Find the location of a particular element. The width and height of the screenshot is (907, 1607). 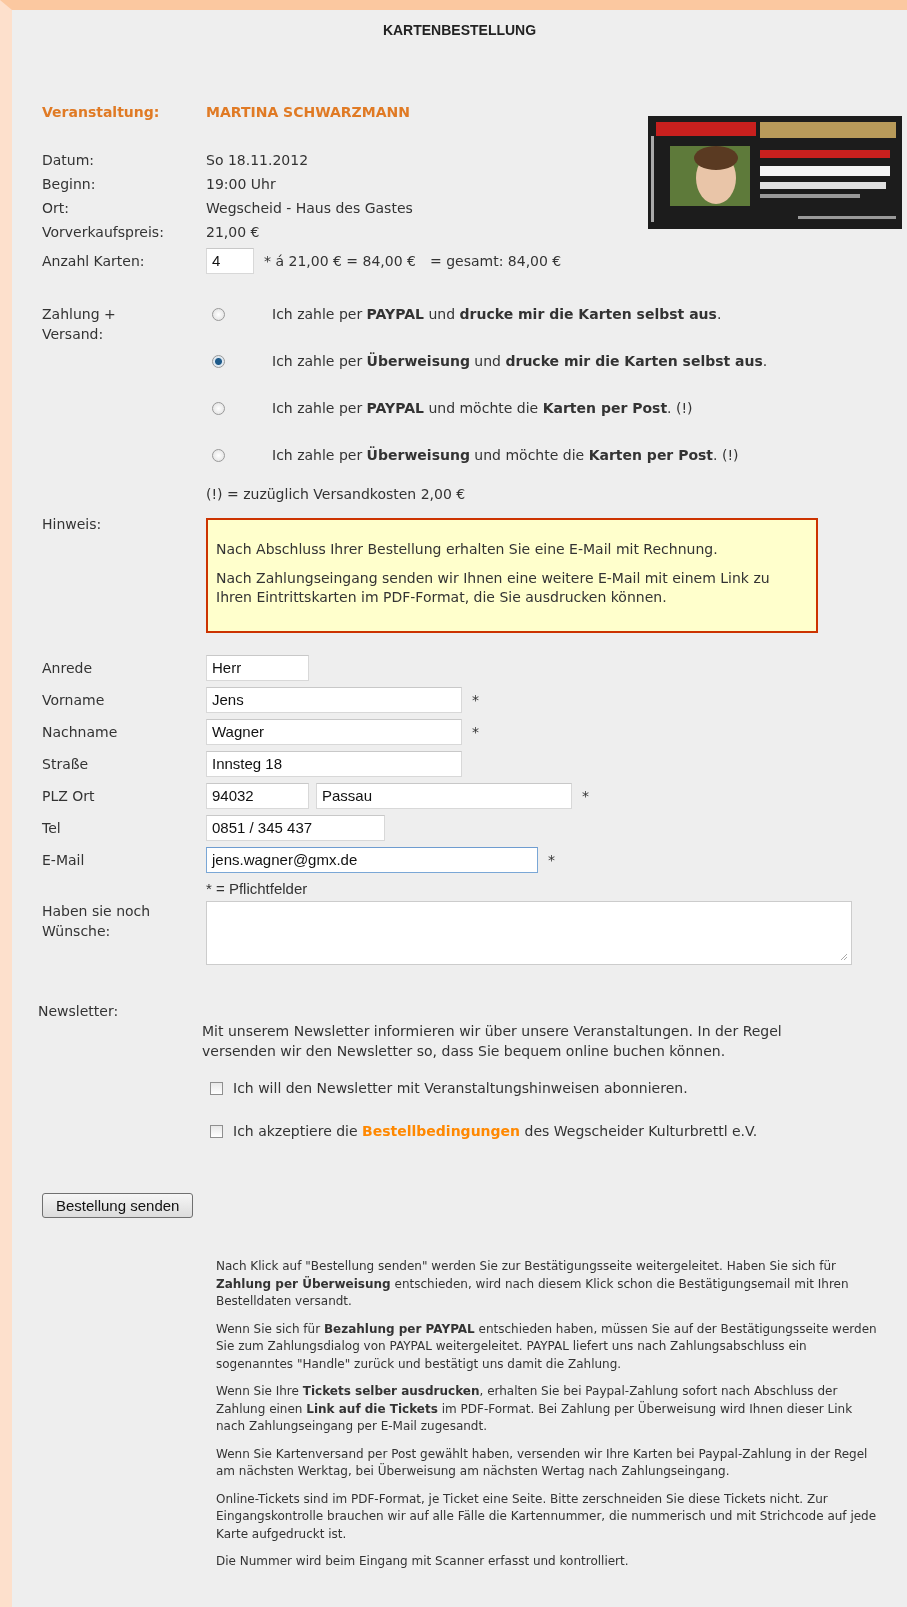

hint-text: Nach Zahlungseingang senden wir Ihnen eine weitere E-Mail mit einem Link zu Ihren Eintrittskarten im PDF-Format, die Sie ausdrucken können. is located at coordinates (493, 588).